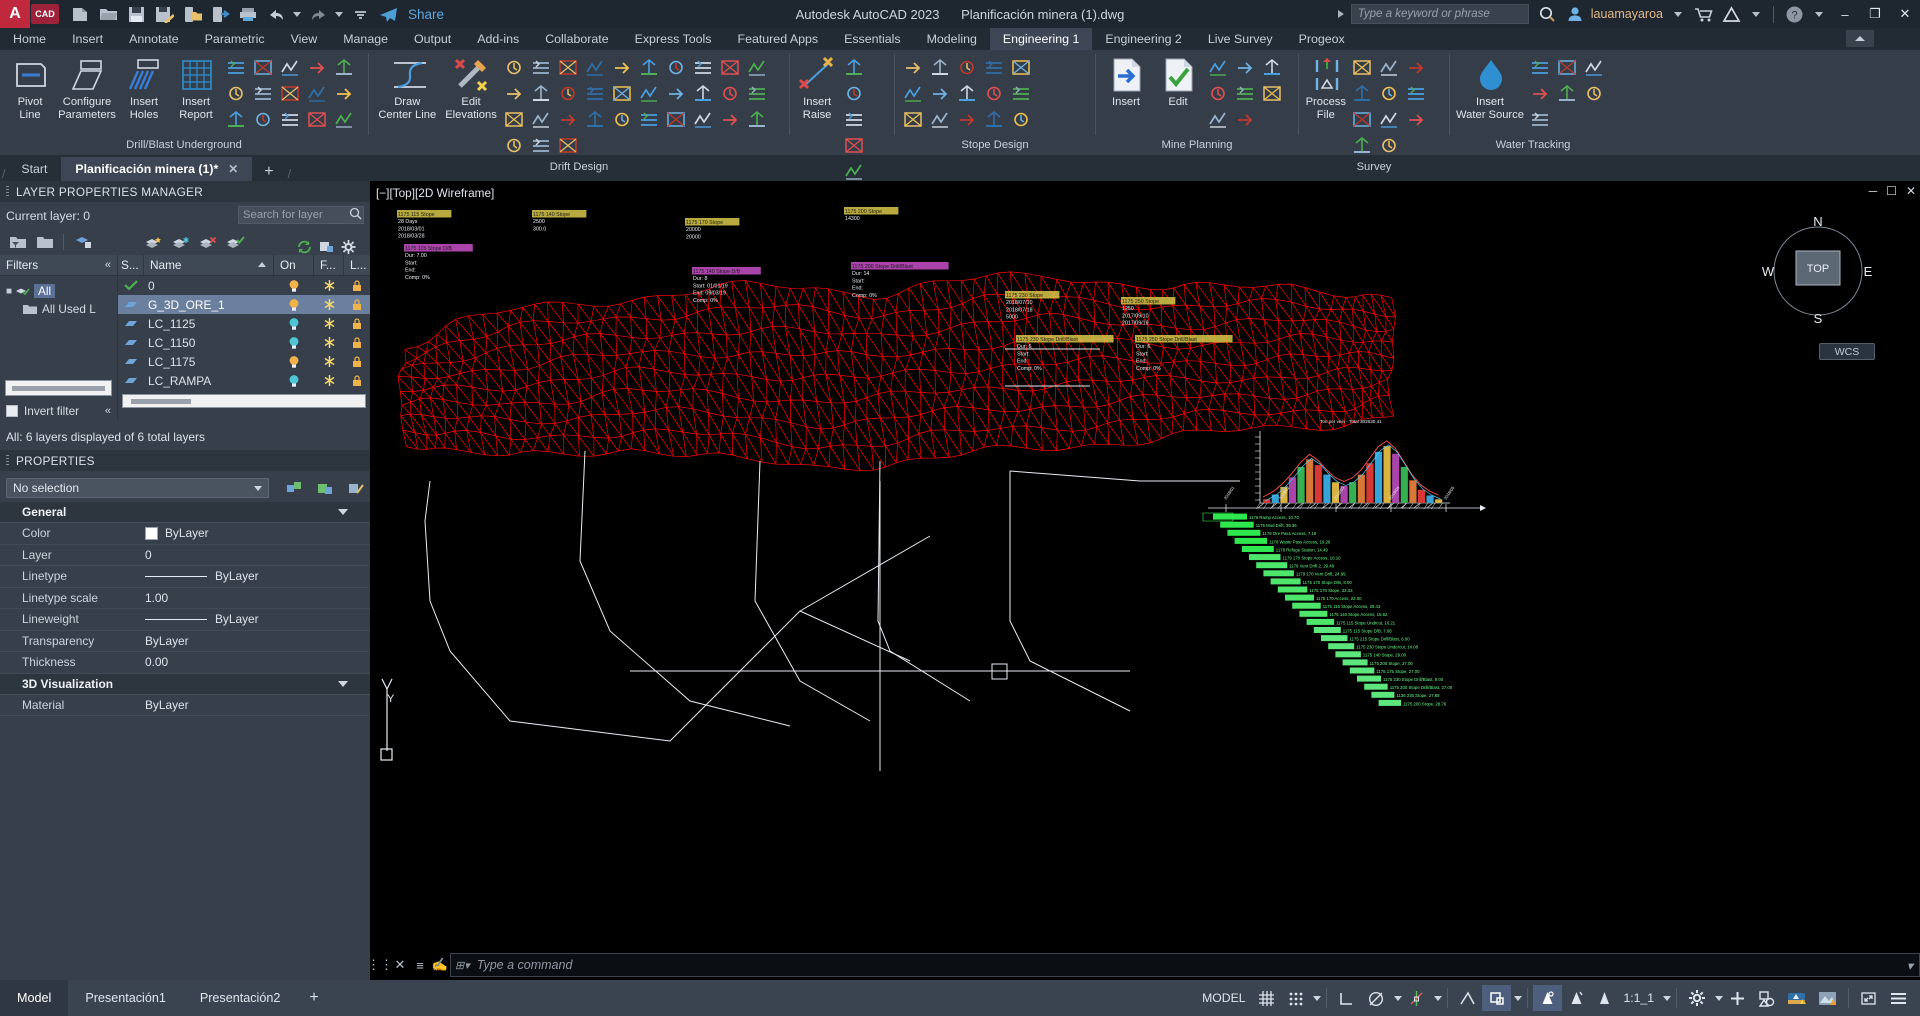 This screenshot has width=1920, height=1016. Describe the element at coordinates (343, 683) in the screenshot. I see `collapse-group-icon` at that location.